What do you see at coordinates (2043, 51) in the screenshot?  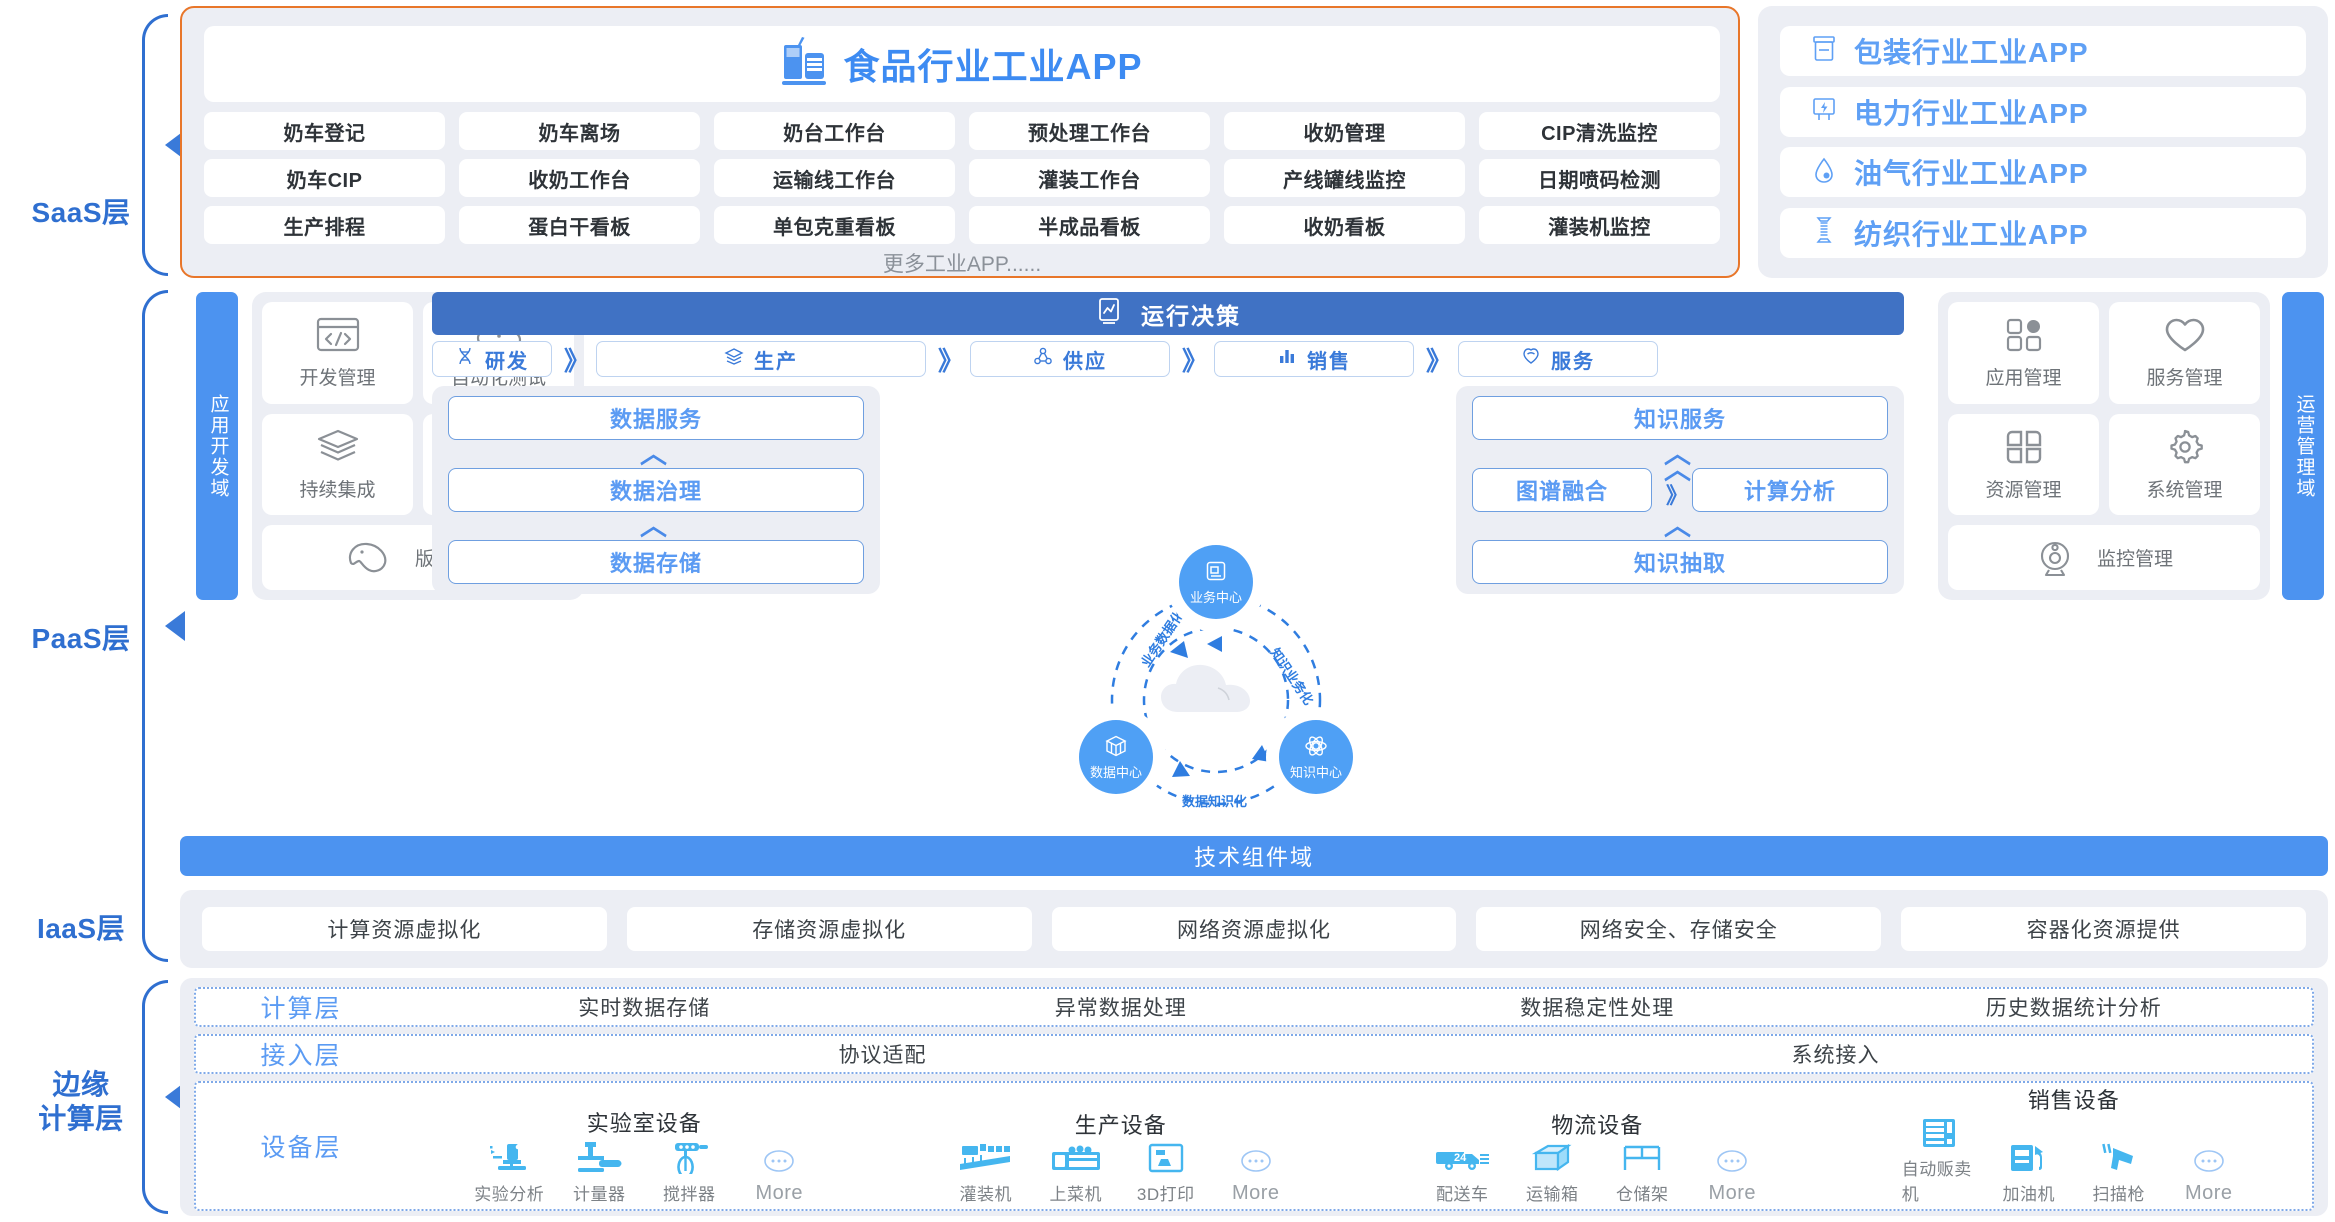 I see `side-app-packaging: 包装行业工业APP` at bounding box center [2043, 51].